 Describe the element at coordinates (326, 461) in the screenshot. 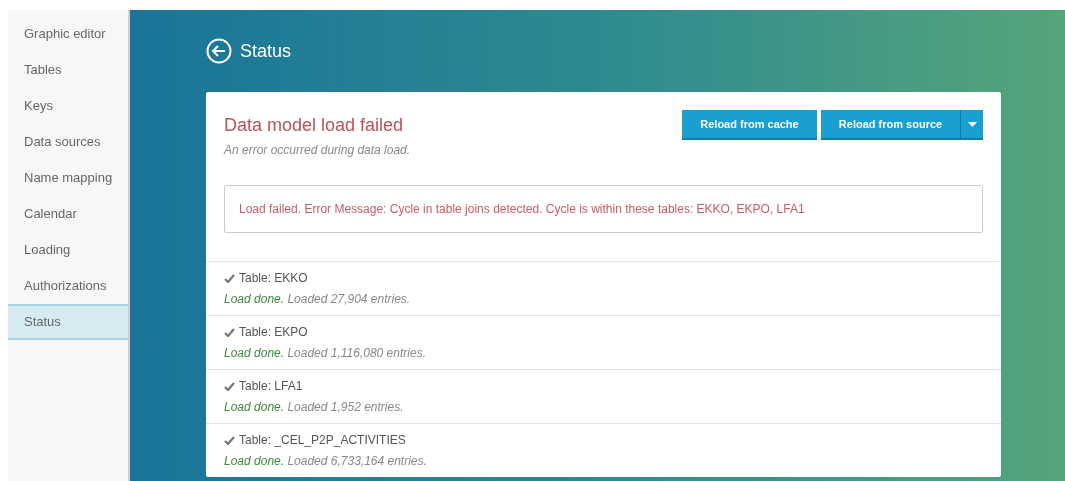

I see `load-status: Load done. Loaded 6,733,164 entries.` at that location.